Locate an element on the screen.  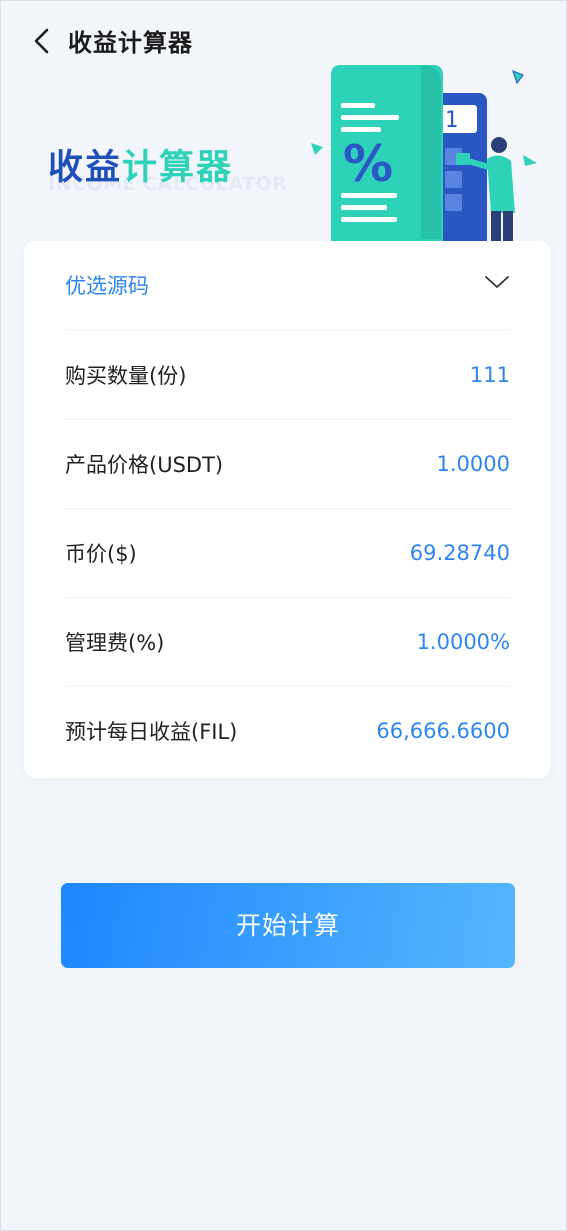
price-value: 1.0000 is located at coordinates (473, 464).